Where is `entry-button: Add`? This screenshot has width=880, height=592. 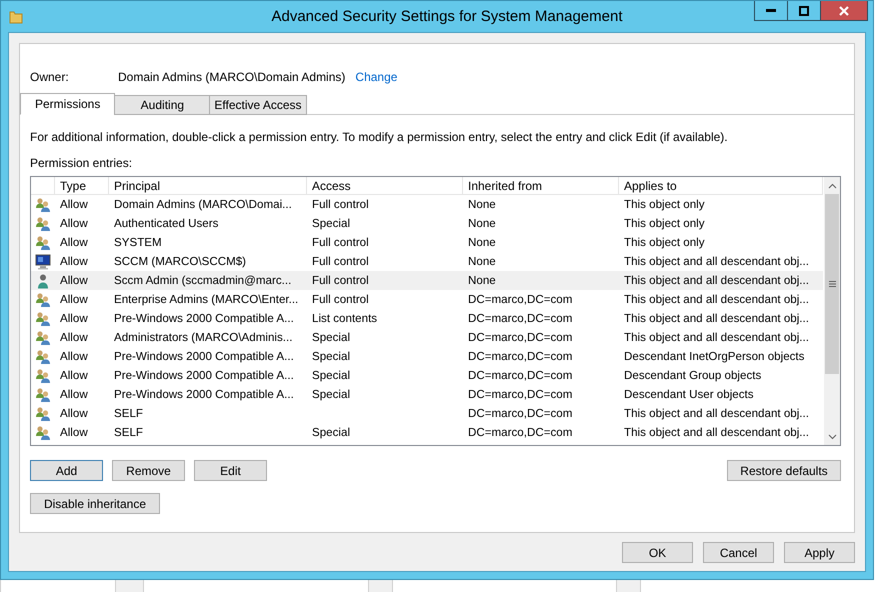
entry-button: Add is located at coordinates (66, 470).